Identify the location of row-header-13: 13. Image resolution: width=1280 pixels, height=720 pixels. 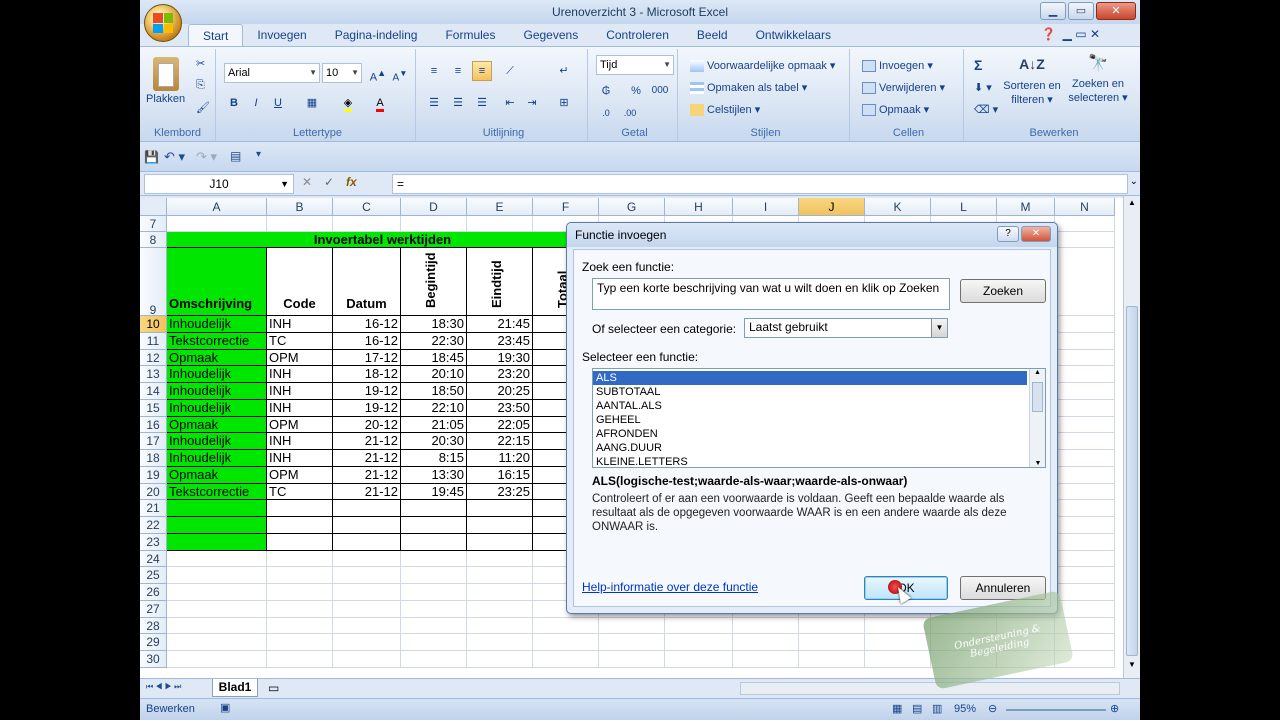
(153, 374).